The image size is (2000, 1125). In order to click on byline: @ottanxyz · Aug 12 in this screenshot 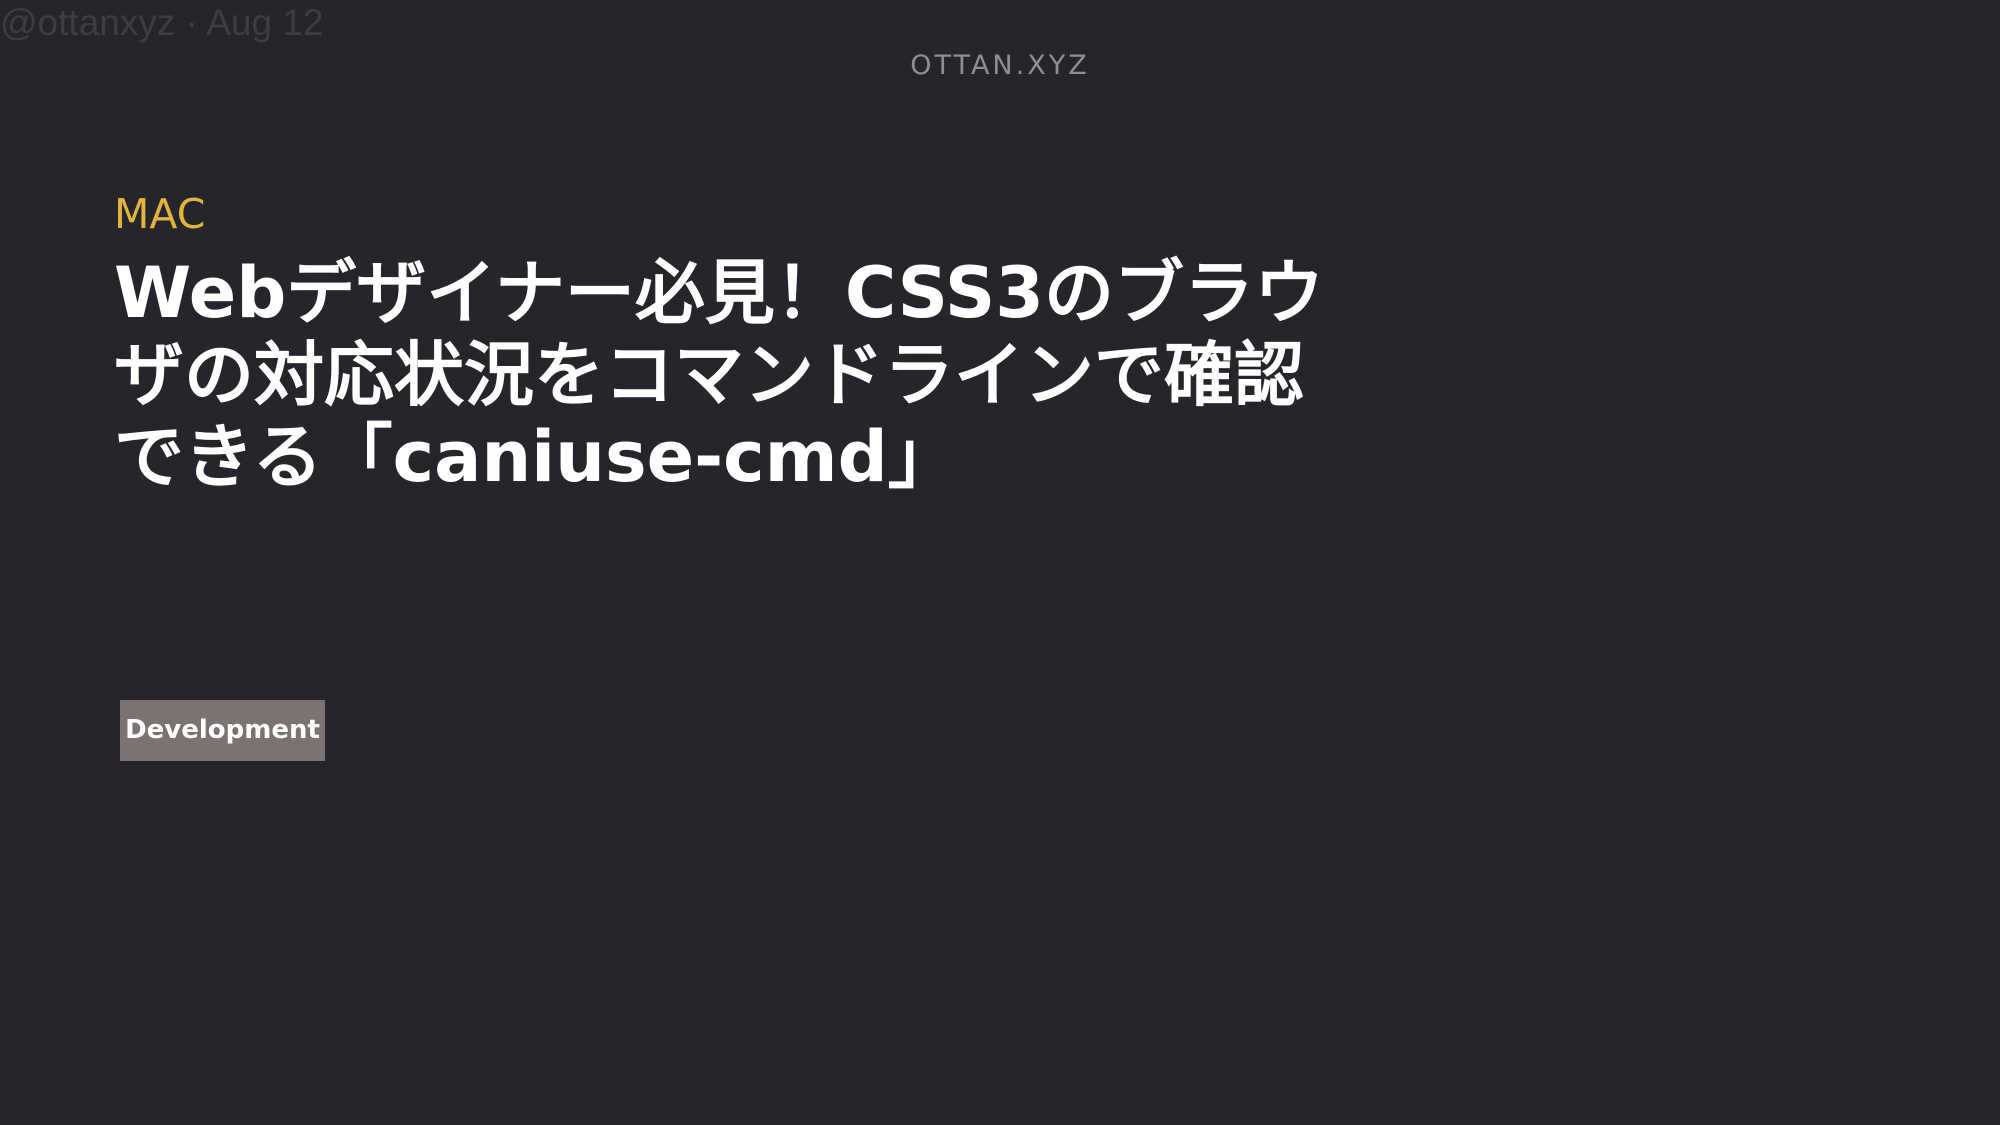, I will do `click(162, 22)`.